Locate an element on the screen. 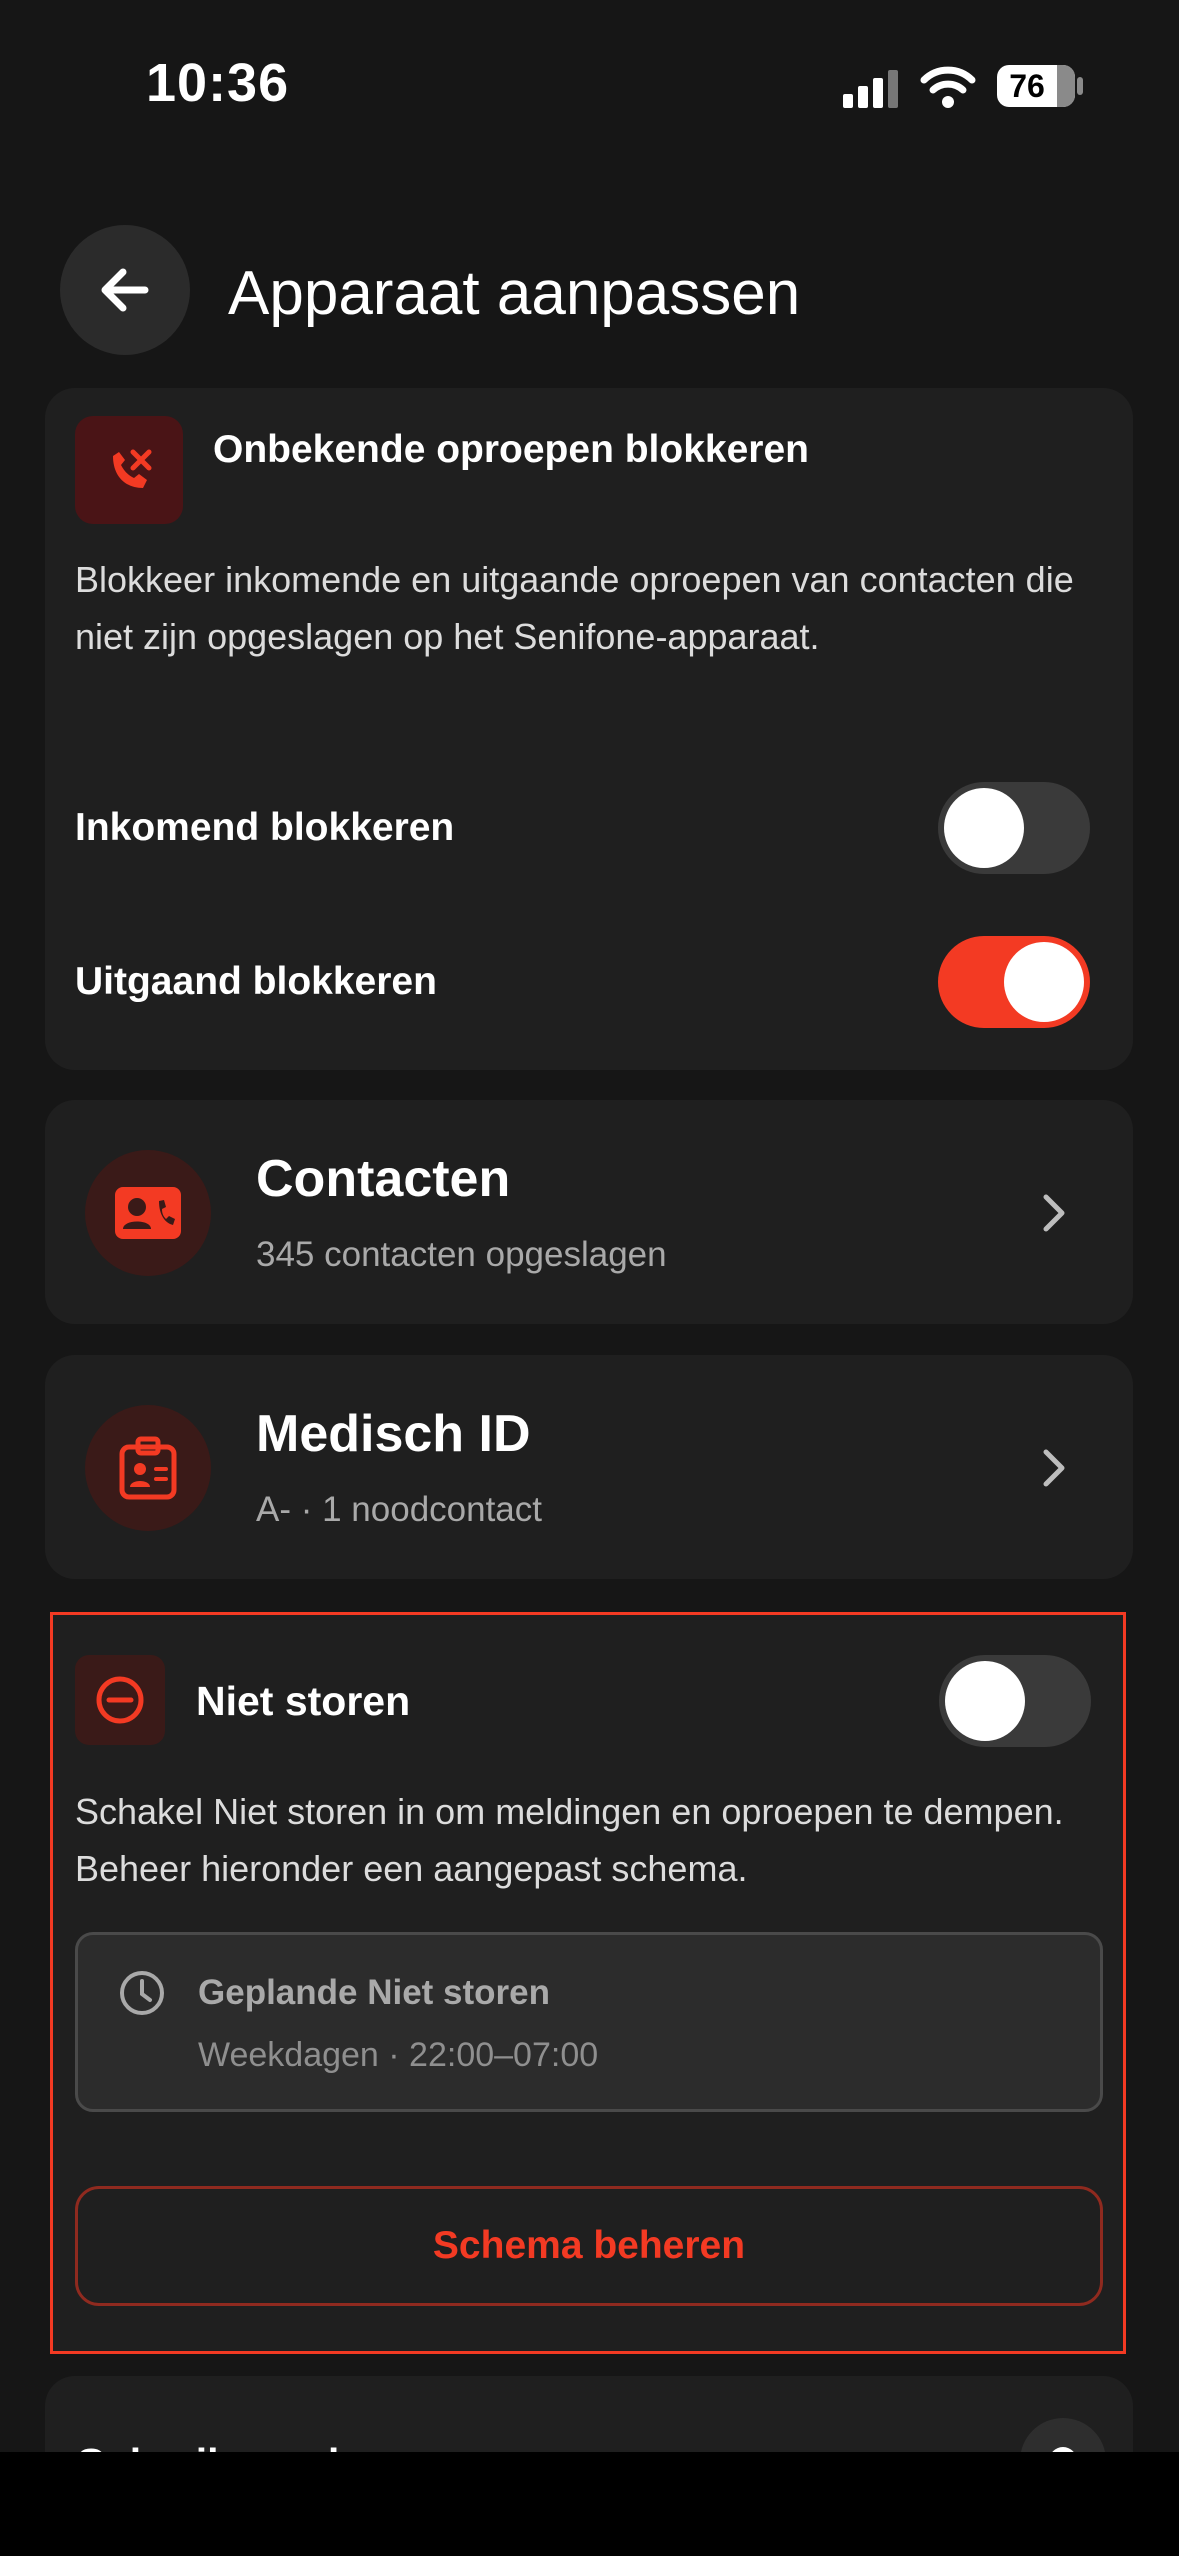  dnd-schedule-subtitle: Weekdagen · 22:00–07:00 is located at coordinates (398, 2055).